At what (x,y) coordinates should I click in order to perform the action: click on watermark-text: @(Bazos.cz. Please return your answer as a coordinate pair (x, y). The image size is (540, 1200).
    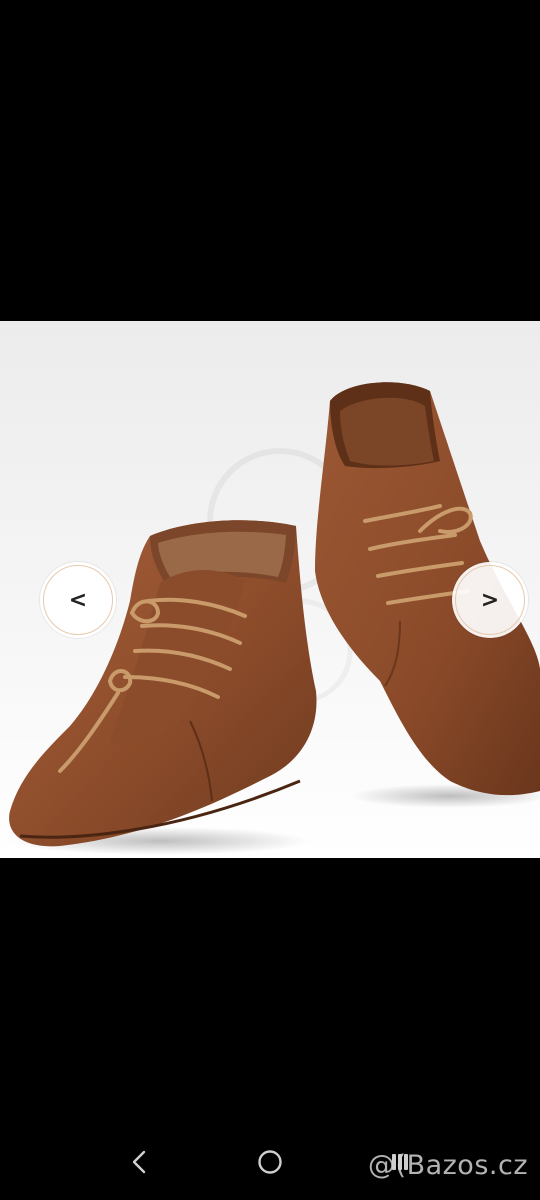
    Looking at the image, I should click on (448, 1165).